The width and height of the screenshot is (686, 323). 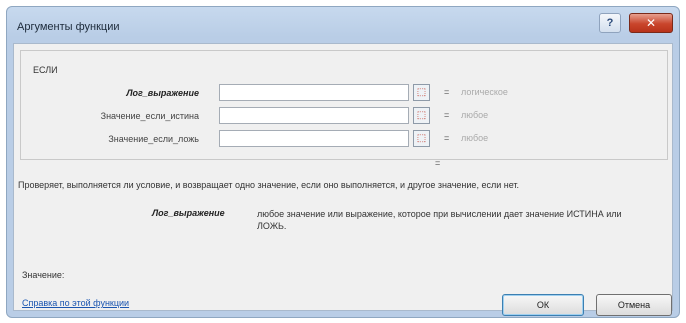 What do you see at coordinates (343, 24) in the screenshot?
I see `title-bar: Аргументы функции ? ✕` at bounding box center [343, 24].